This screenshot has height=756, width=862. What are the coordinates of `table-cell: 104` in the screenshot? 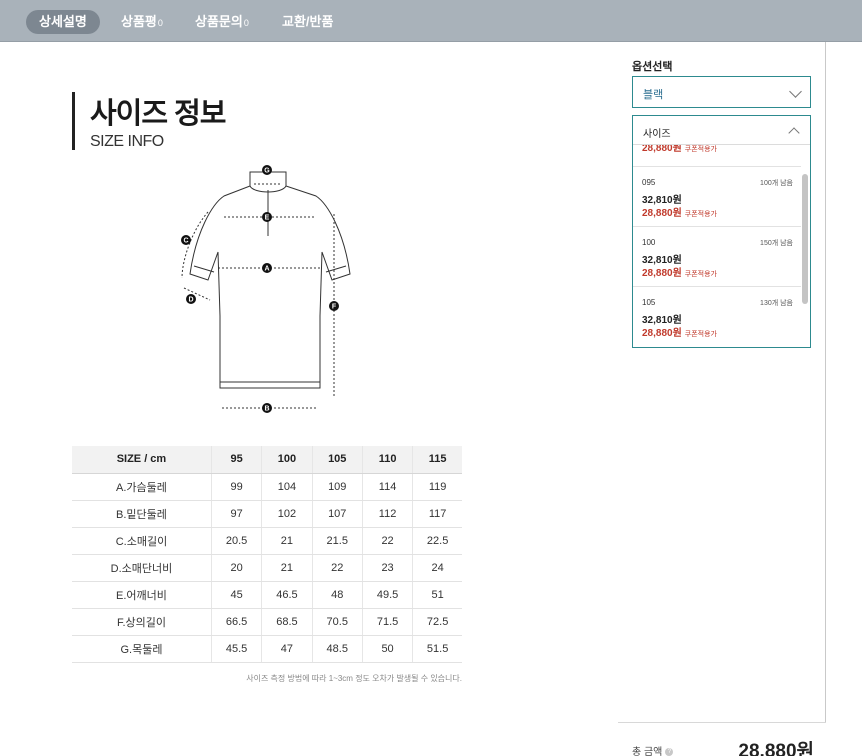 It's located at (287, 487).